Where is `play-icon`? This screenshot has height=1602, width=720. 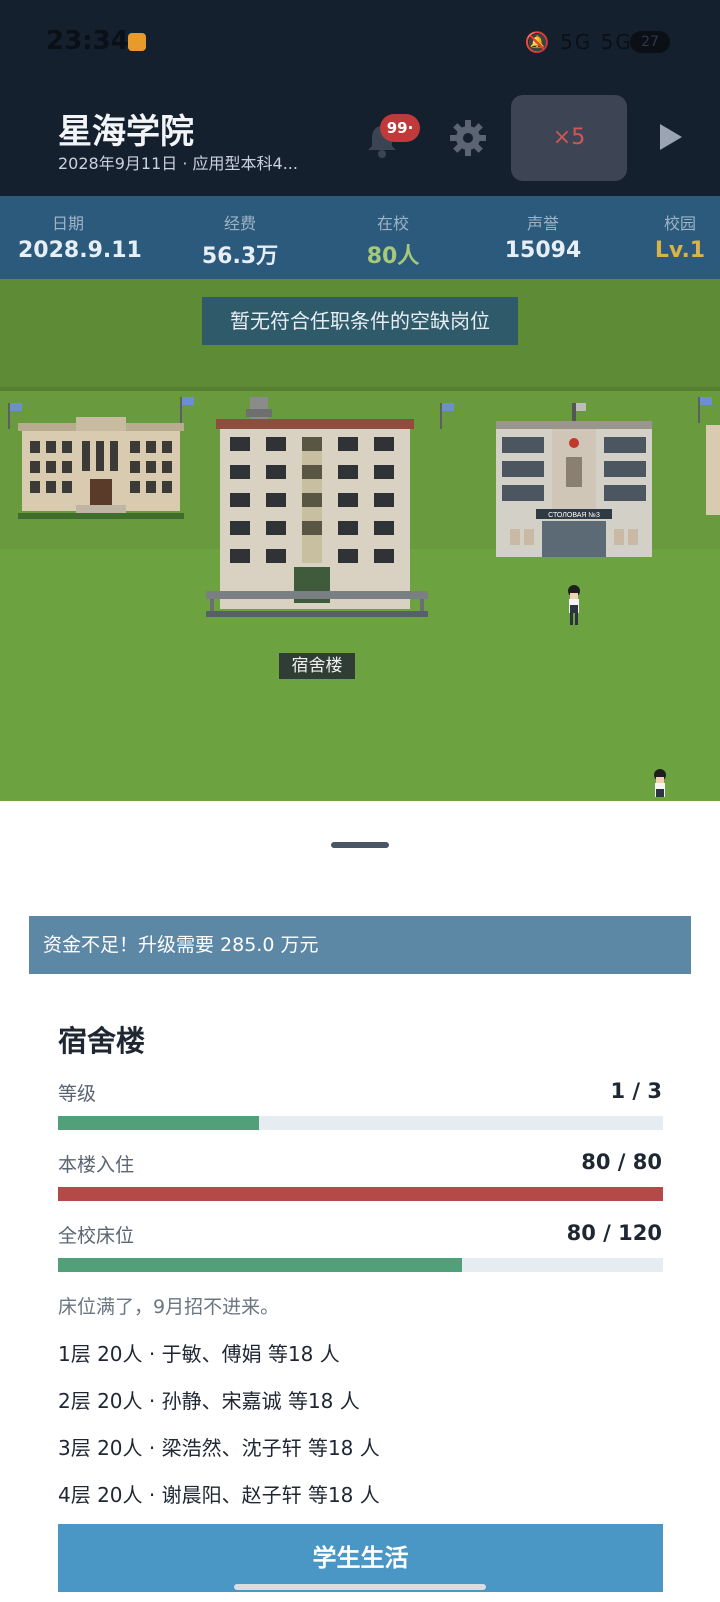 play-icon is located at coordinates (671, 137).